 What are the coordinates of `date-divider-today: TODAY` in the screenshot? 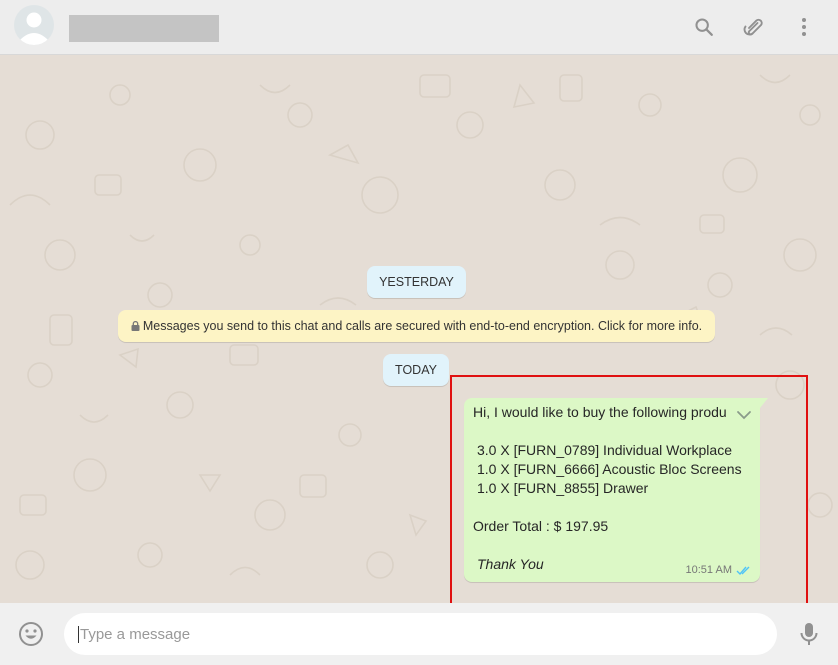 It's located at (416, 370).